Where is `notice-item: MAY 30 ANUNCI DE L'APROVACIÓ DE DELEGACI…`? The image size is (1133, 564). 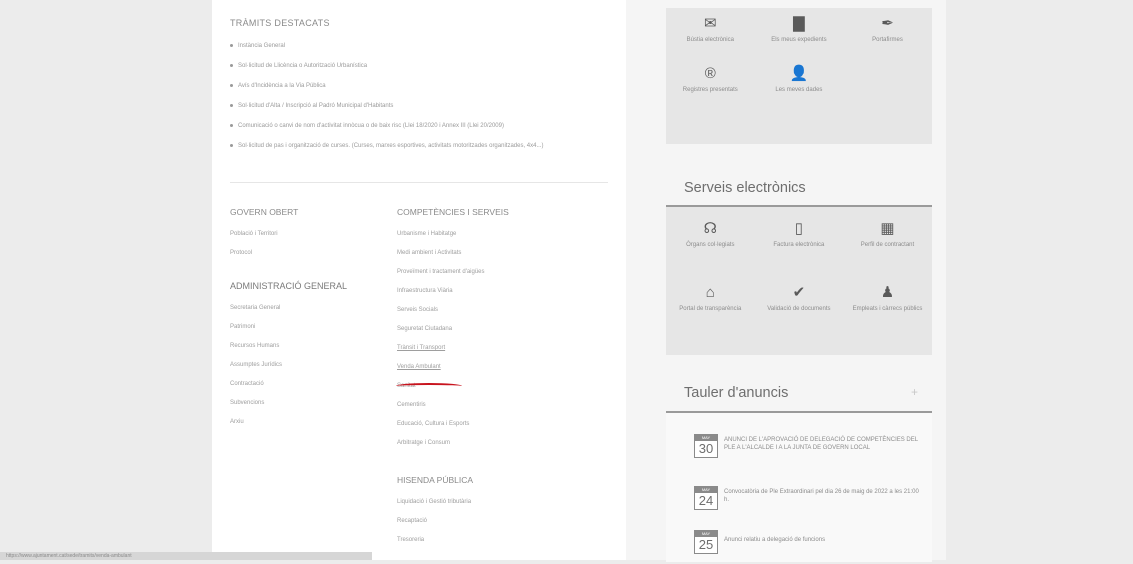 notice-item: MAY 30 ANUNCI DE L'APROVACIÓ DE DELEGACI… is located at coordinates (809, 451).